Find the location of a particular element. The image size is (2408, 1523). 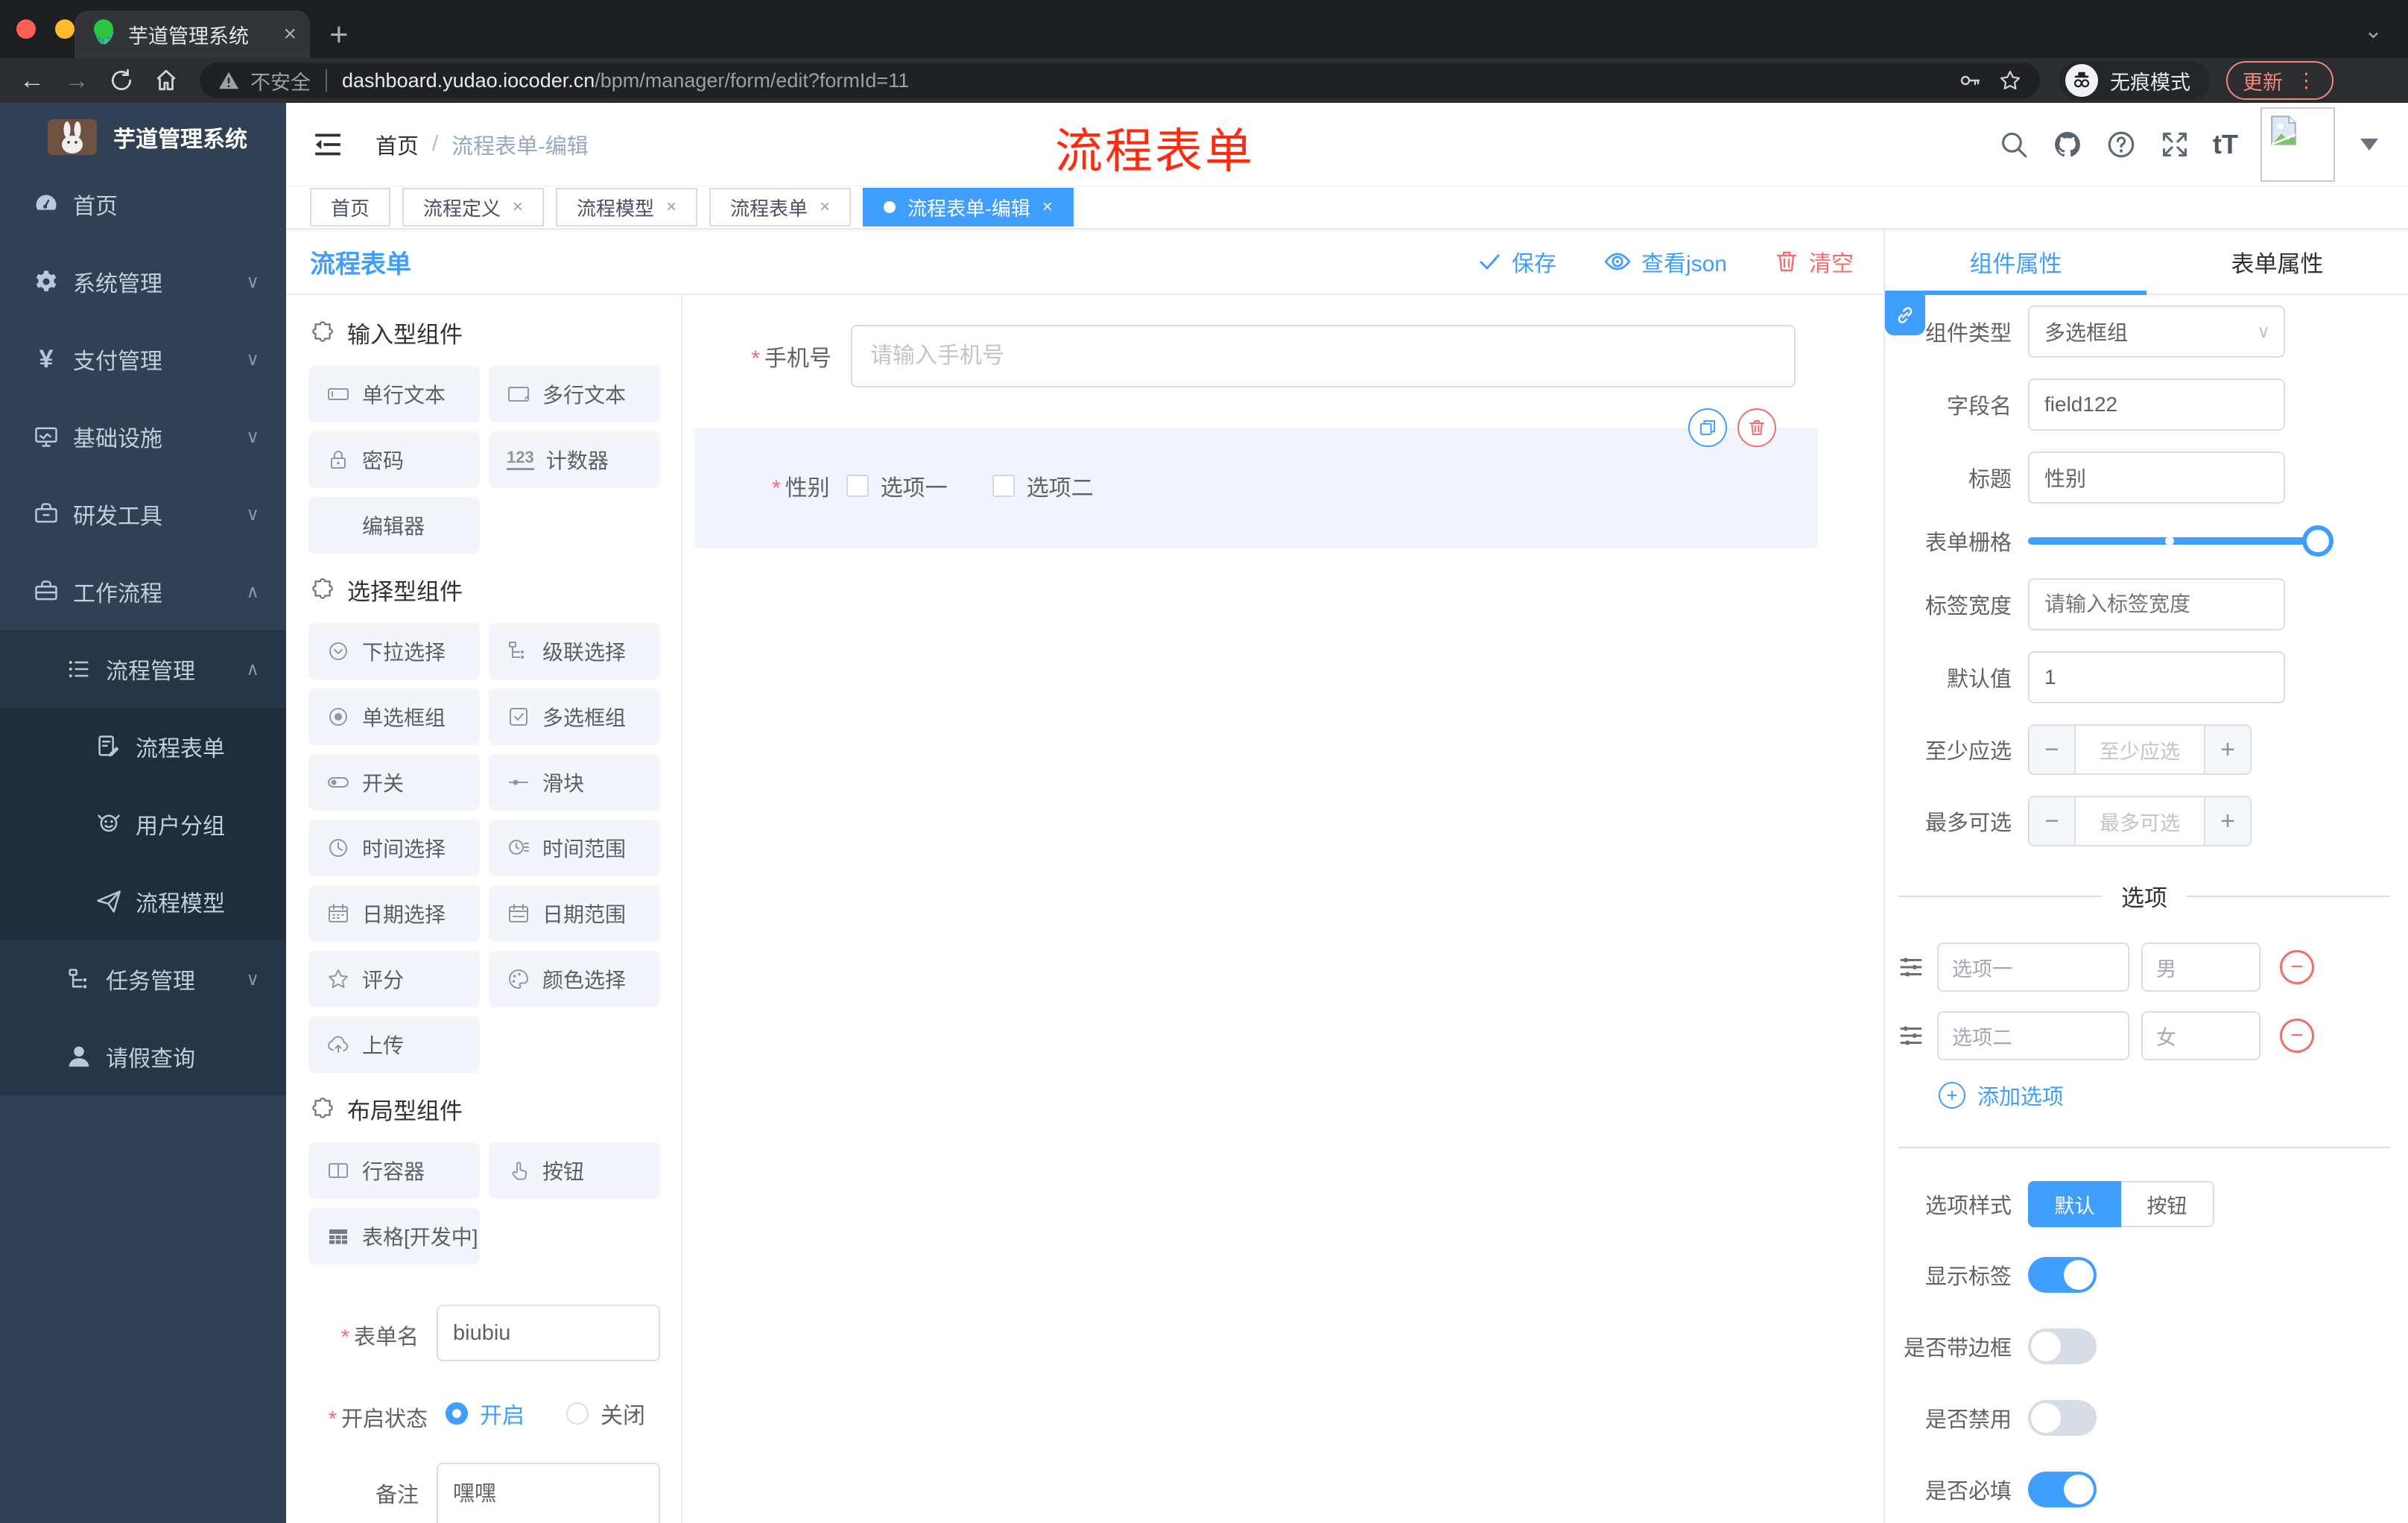

title-input is located at coordinates (2156, 478).